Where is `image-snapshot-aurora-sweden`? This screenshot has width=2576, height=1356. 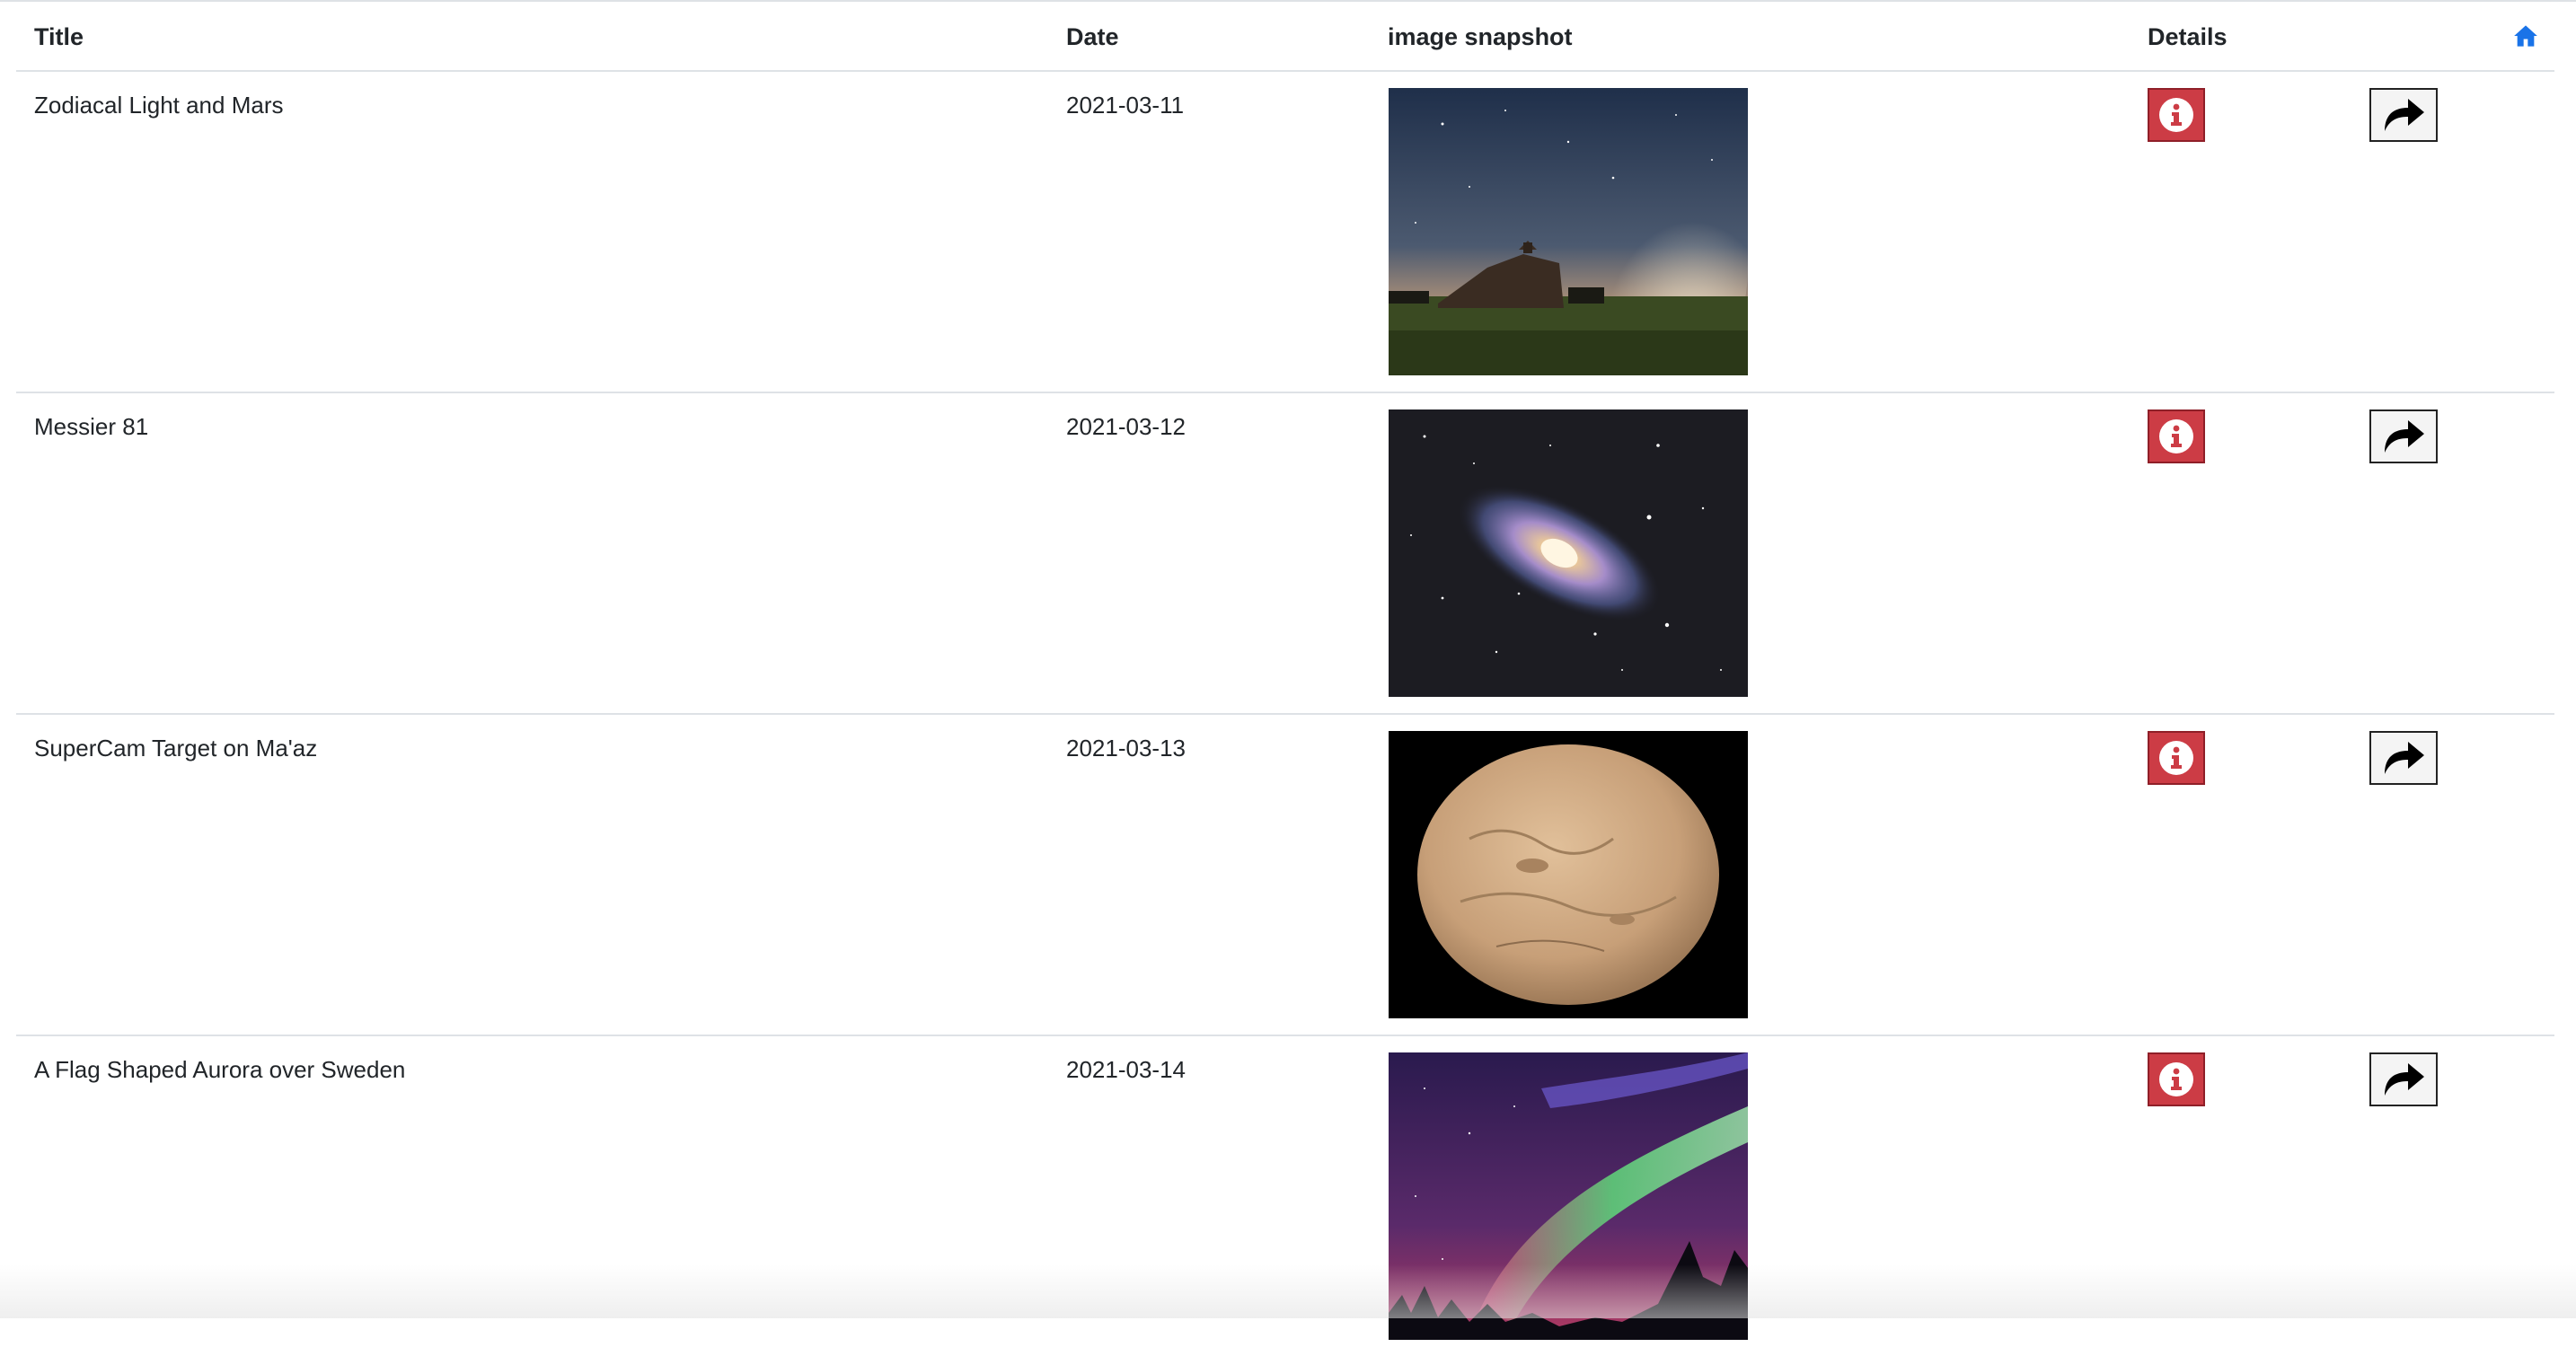
image-snapshot-aurora-sweden is located at coordinates (1568, 1196).